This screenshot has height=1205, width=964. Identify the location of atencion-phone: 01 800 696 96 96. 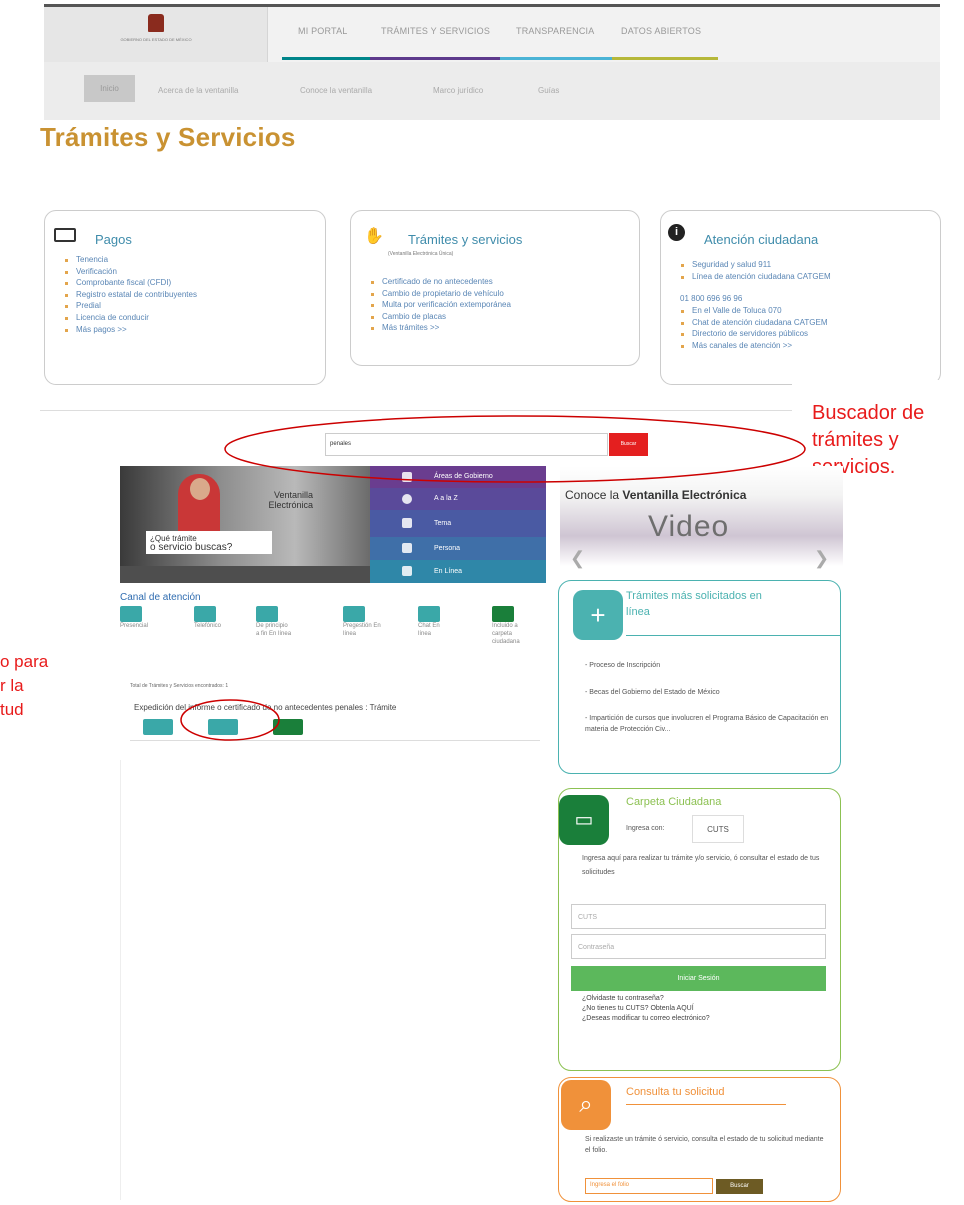
(711, 298).